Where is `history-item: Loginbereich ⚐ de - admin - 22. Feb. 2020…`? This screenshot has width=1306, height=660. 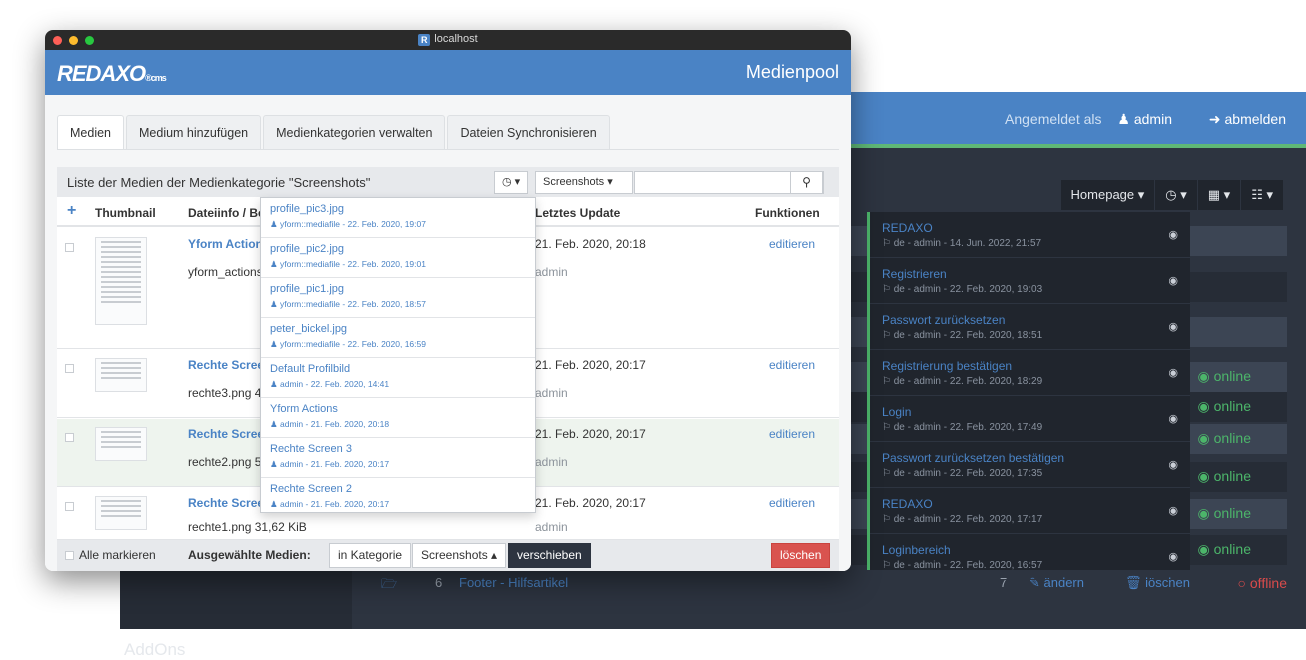
history-item: Loginbereich ⚐ de - admin - 22. Feb. 2020… is located at coordinates (1030, 557).